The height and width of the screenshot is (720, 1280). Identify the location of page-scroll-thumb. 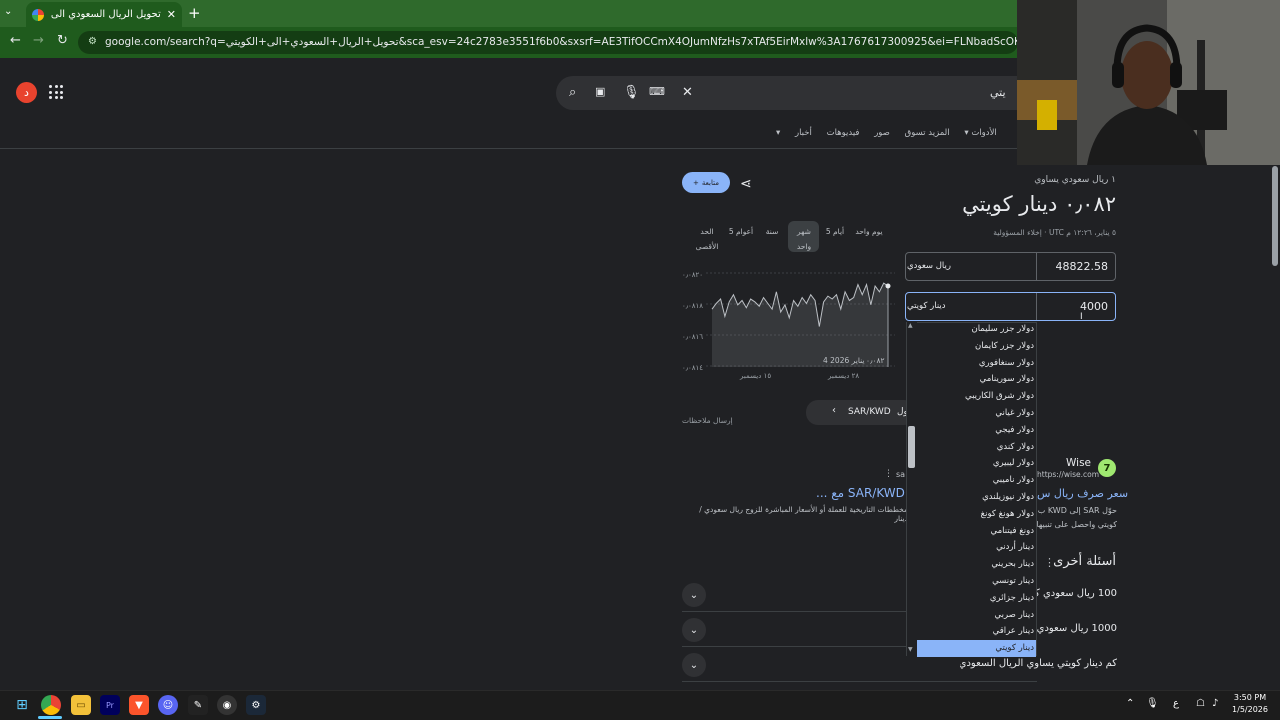
(1275, 216).